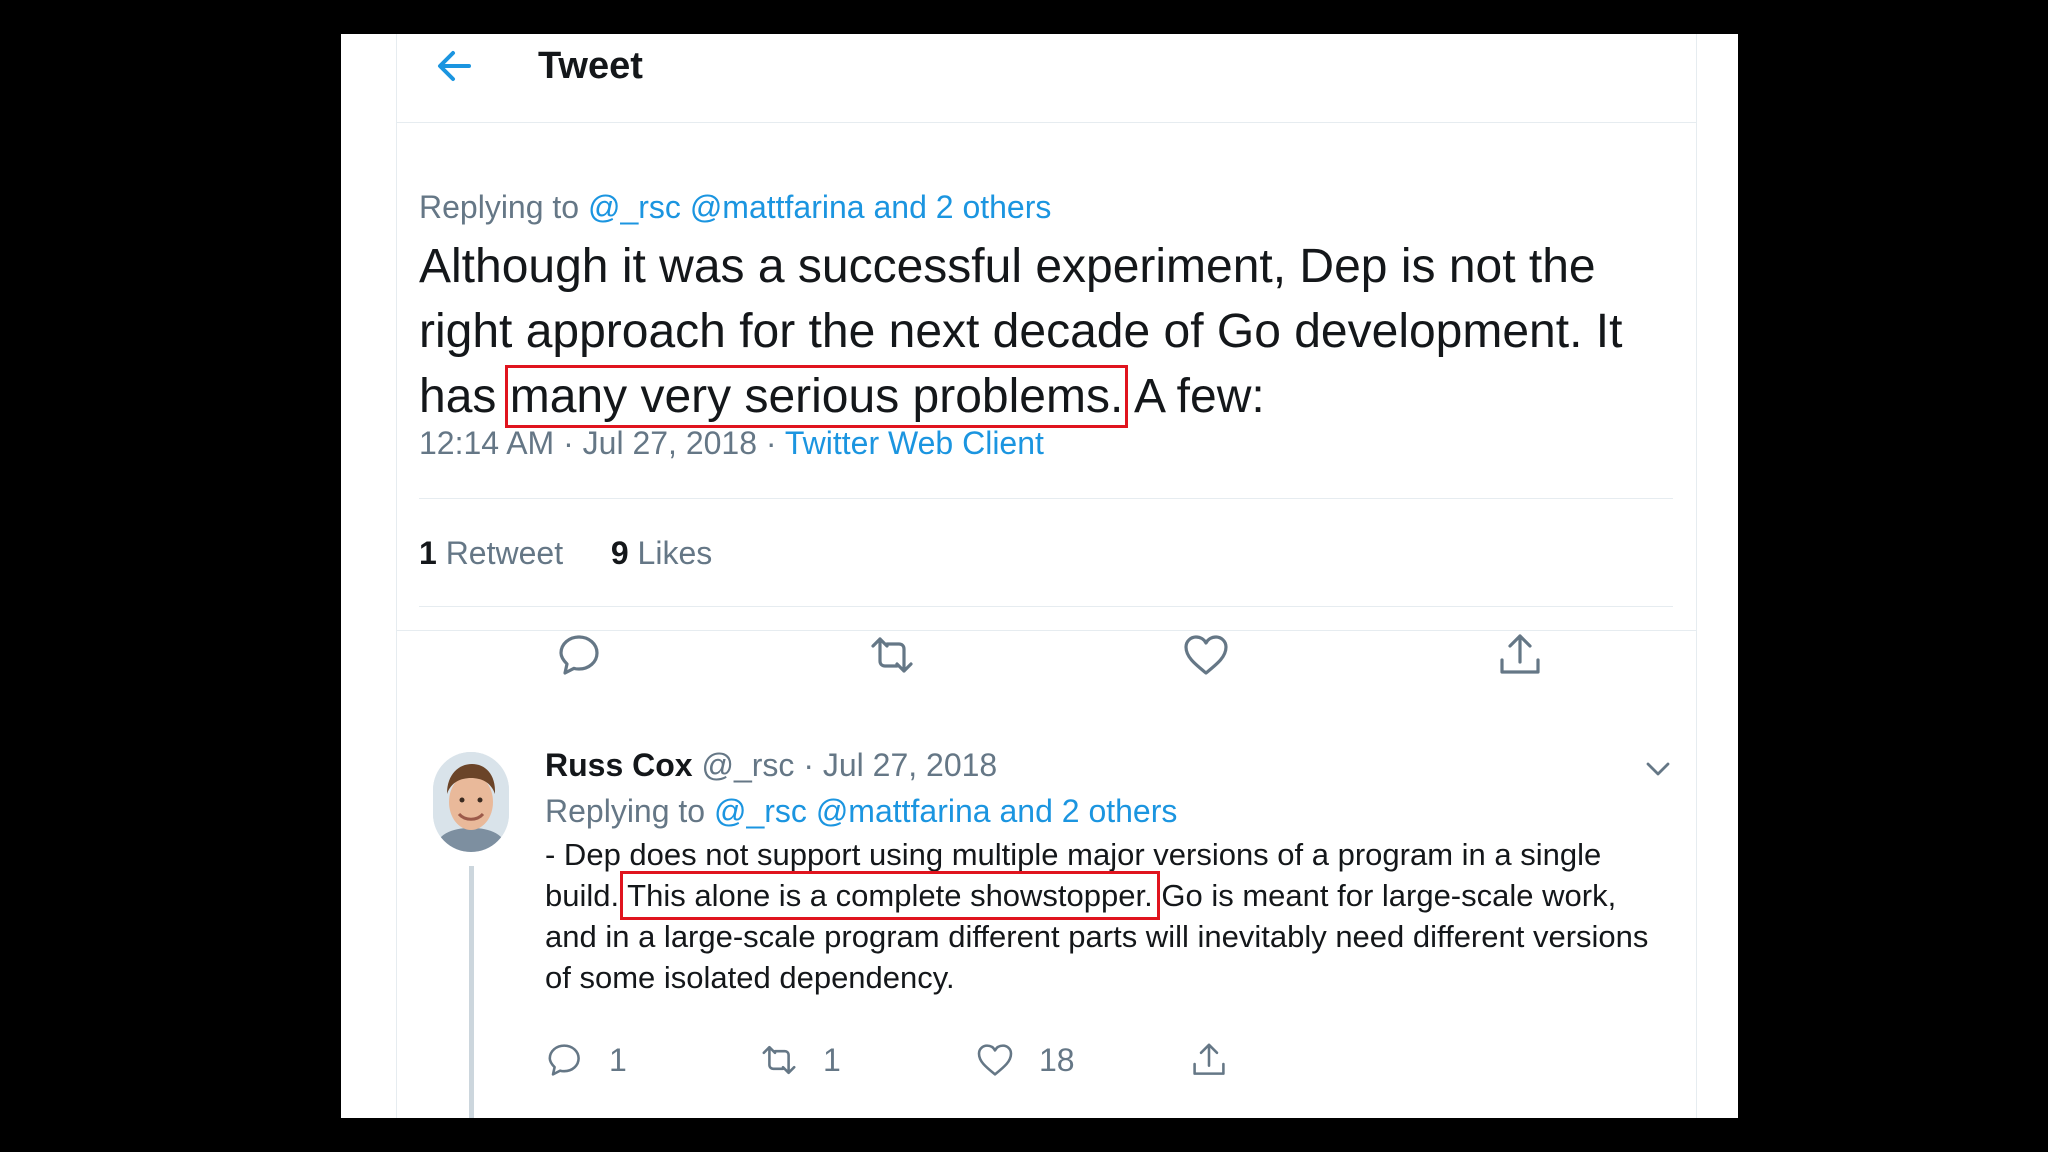  Describe the element at coordinates (453, 66) in the screenshot. I see `back-arrow-icon` at that location.